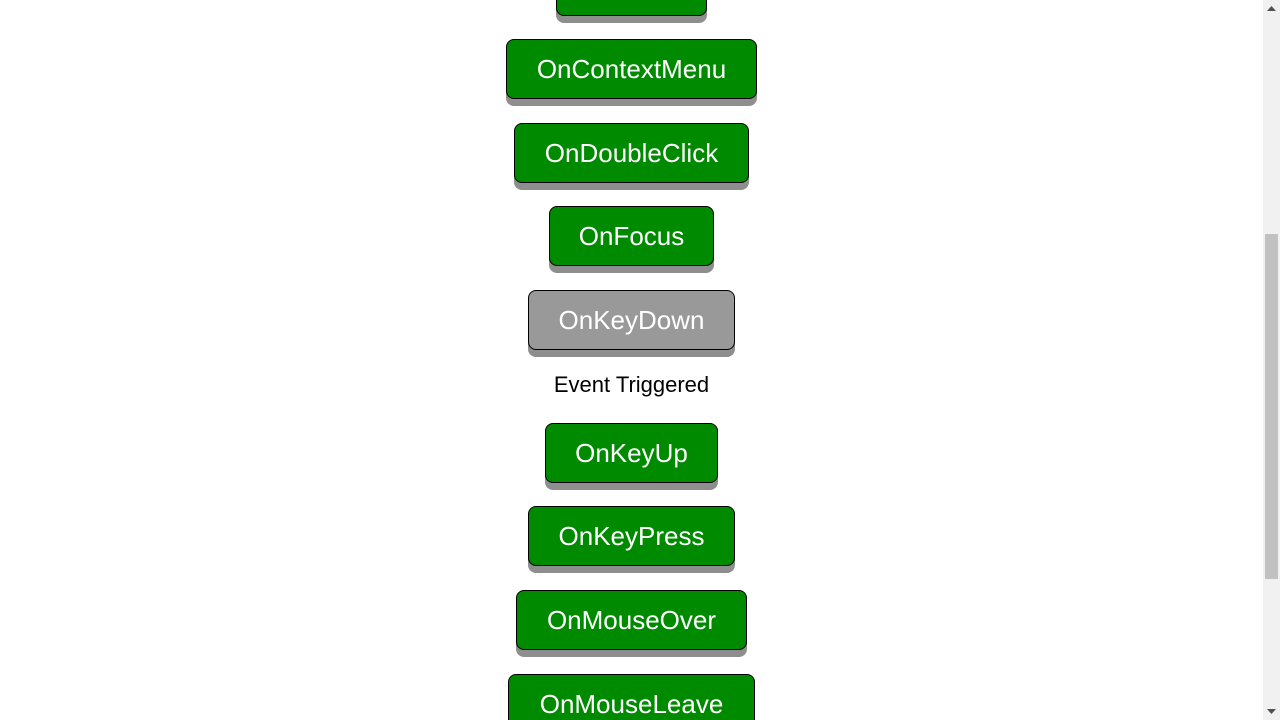  Describe the element at coordinates (631, 384) in the screenshot. I see `event-triggered-text: Event Triggered` at that location.